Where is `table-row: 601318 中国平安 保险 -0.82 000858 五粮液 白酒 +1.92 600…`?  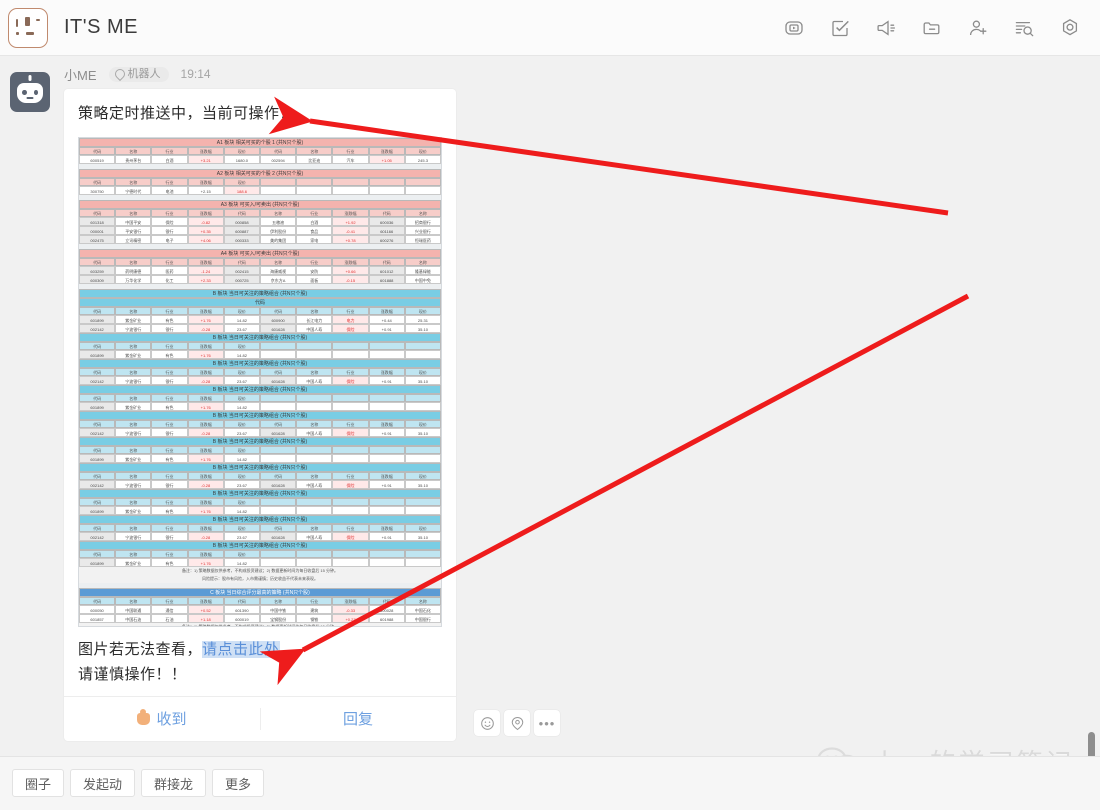 table-row: 601318 中国平安 保险 -0.82 000858 五粮液 白酒 +1.92 600… is located at coordinates (260, 221).